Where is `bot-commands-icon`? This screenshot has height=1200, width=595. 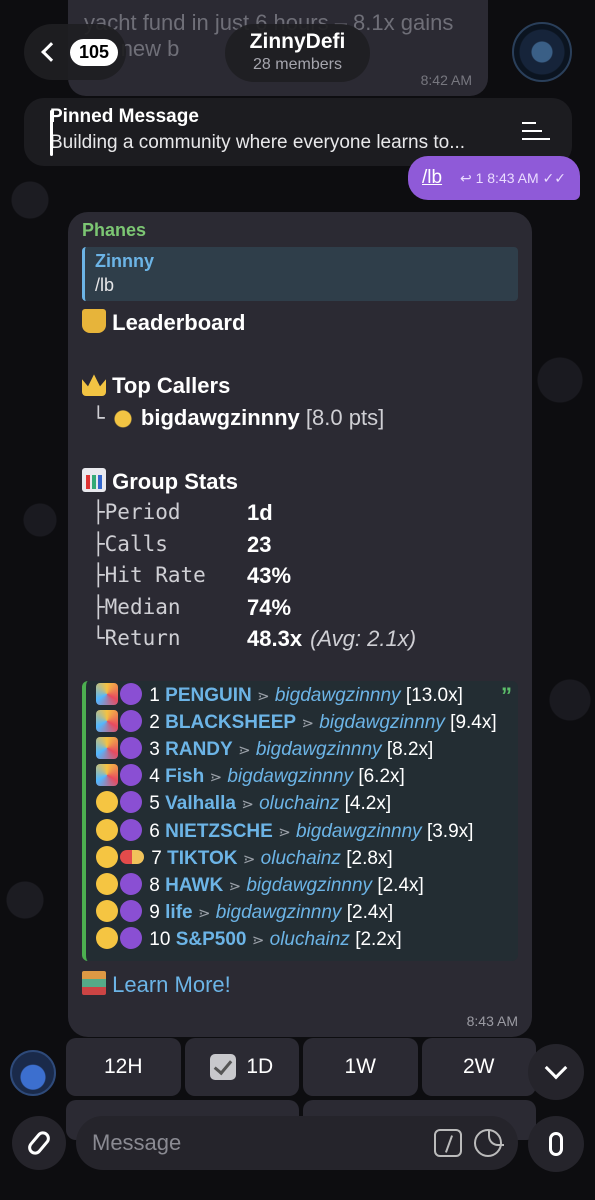 bot-commands-icon is located at coordinates (448, 1143).